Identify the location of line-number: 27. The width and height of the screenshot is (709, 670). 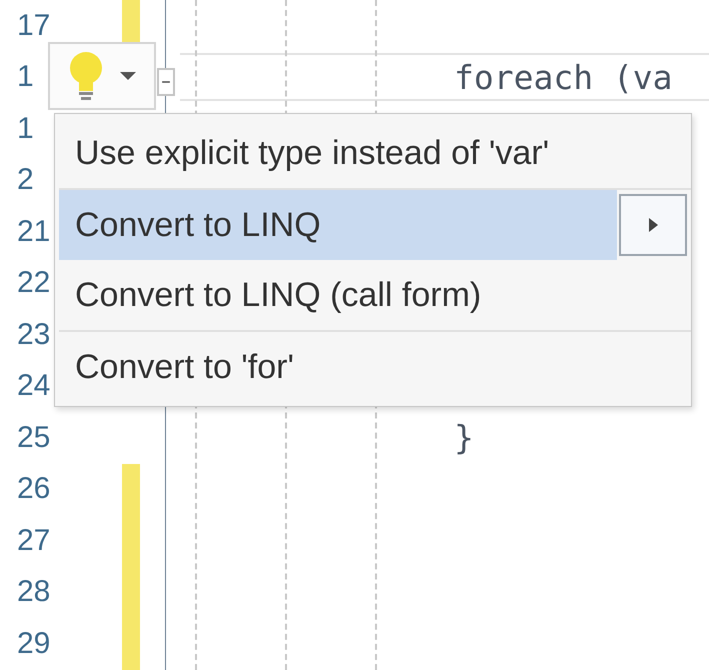
(34, 541).